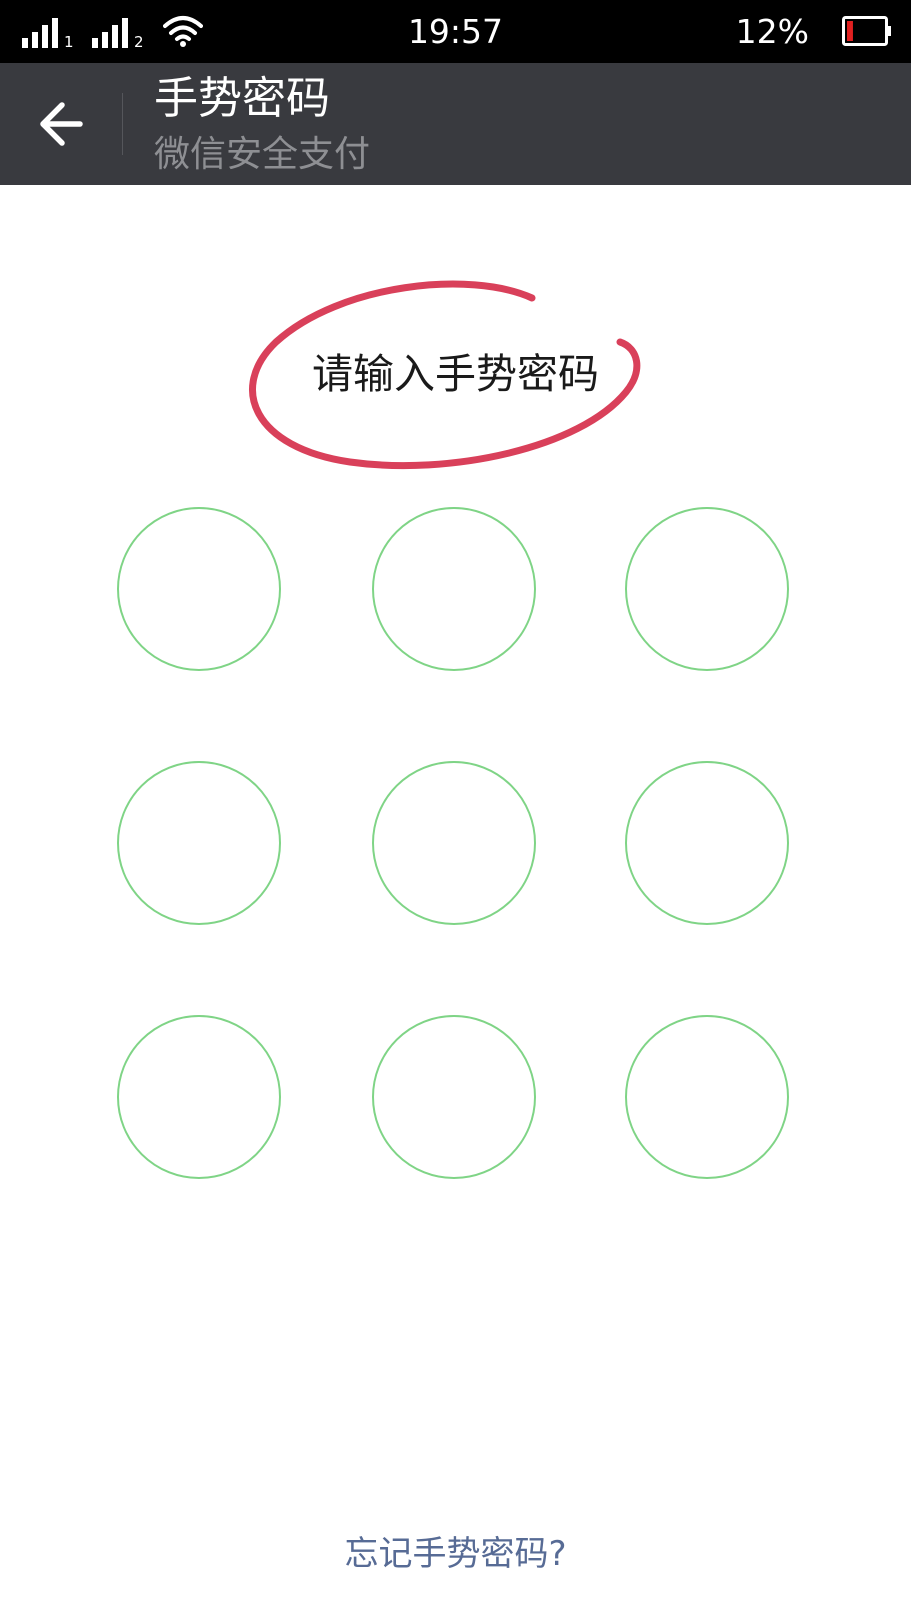  Describe the element at coordinates (772, 31) in the screenshot. I see `battery-percent: 12%` at that location.